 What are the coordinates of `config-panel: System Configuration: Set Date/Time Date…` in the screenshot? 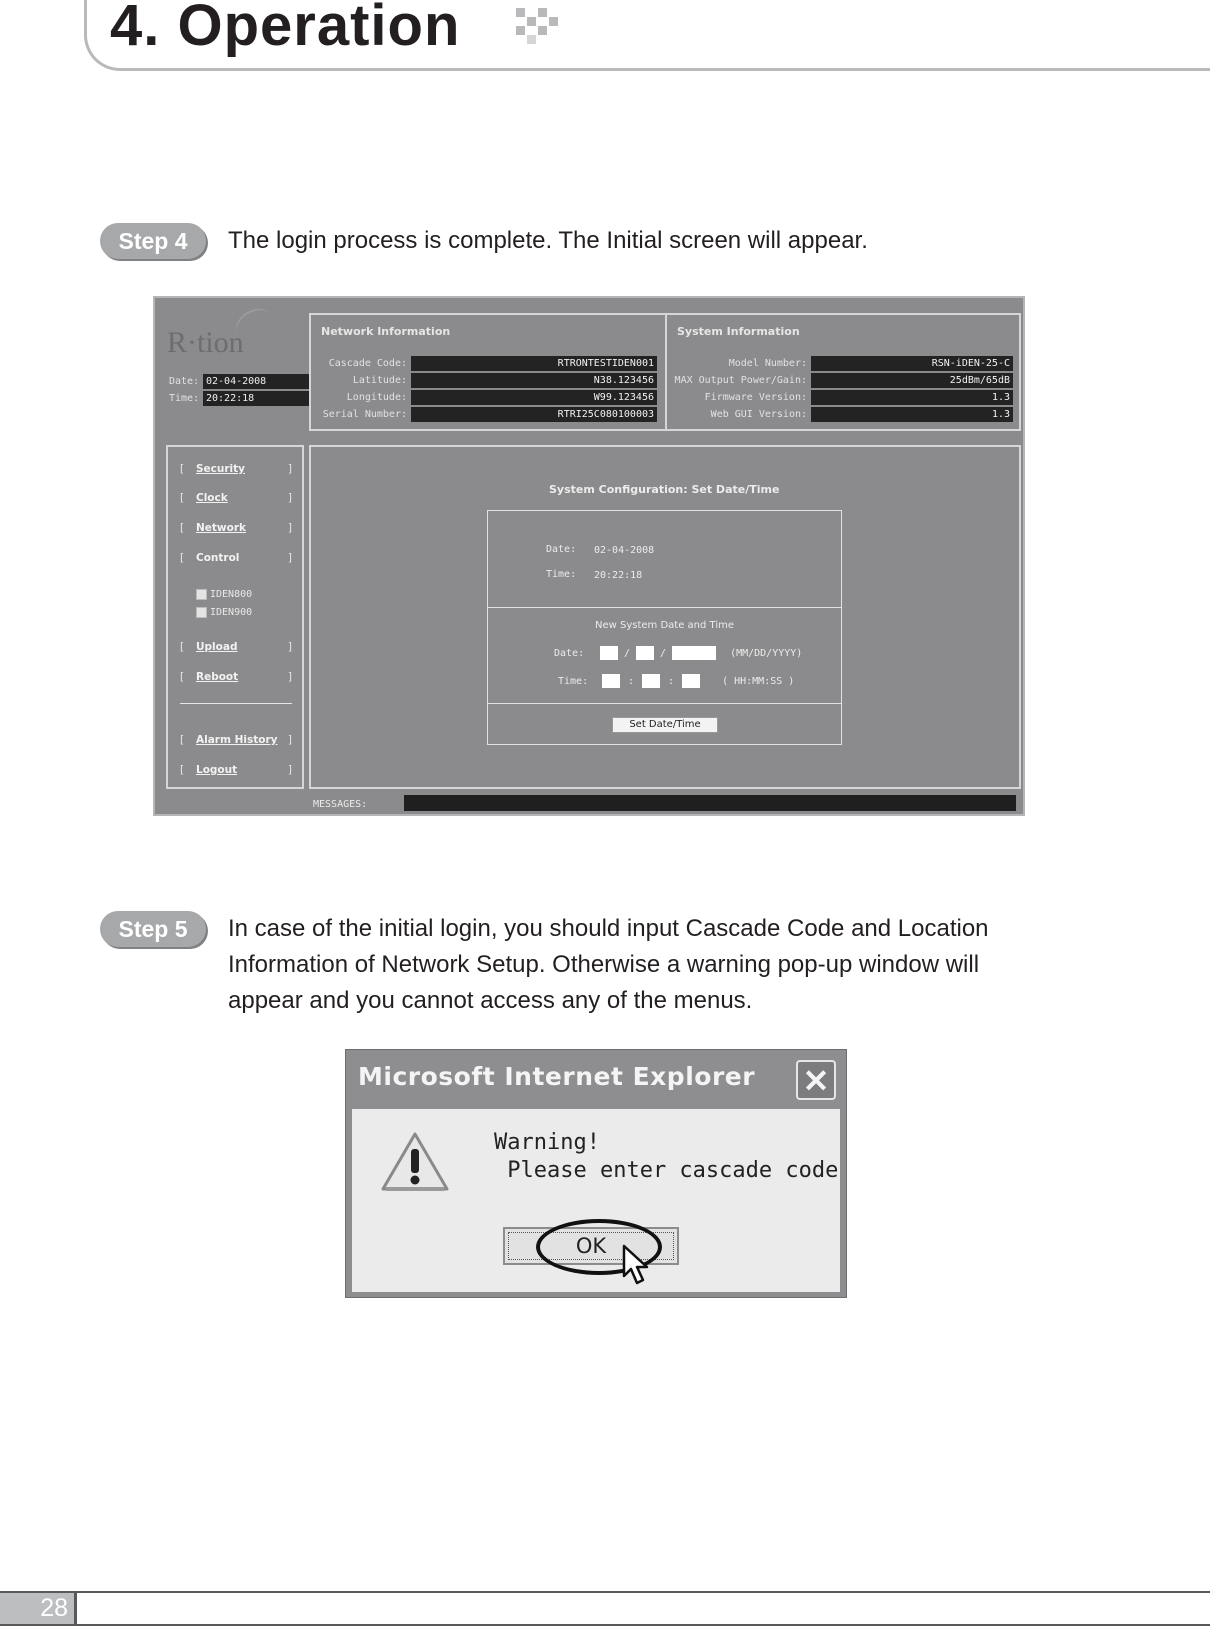 It's located at (665, 617).